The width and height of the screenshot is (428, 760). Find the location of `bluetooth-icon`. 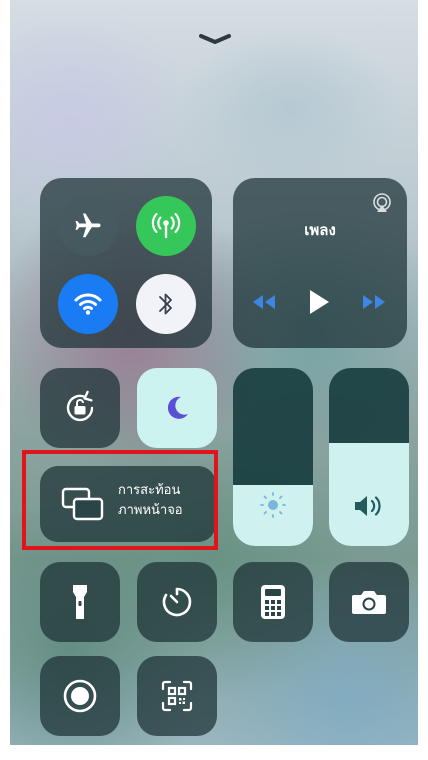

bluetooth-icon is located at coordinates (165, 304).